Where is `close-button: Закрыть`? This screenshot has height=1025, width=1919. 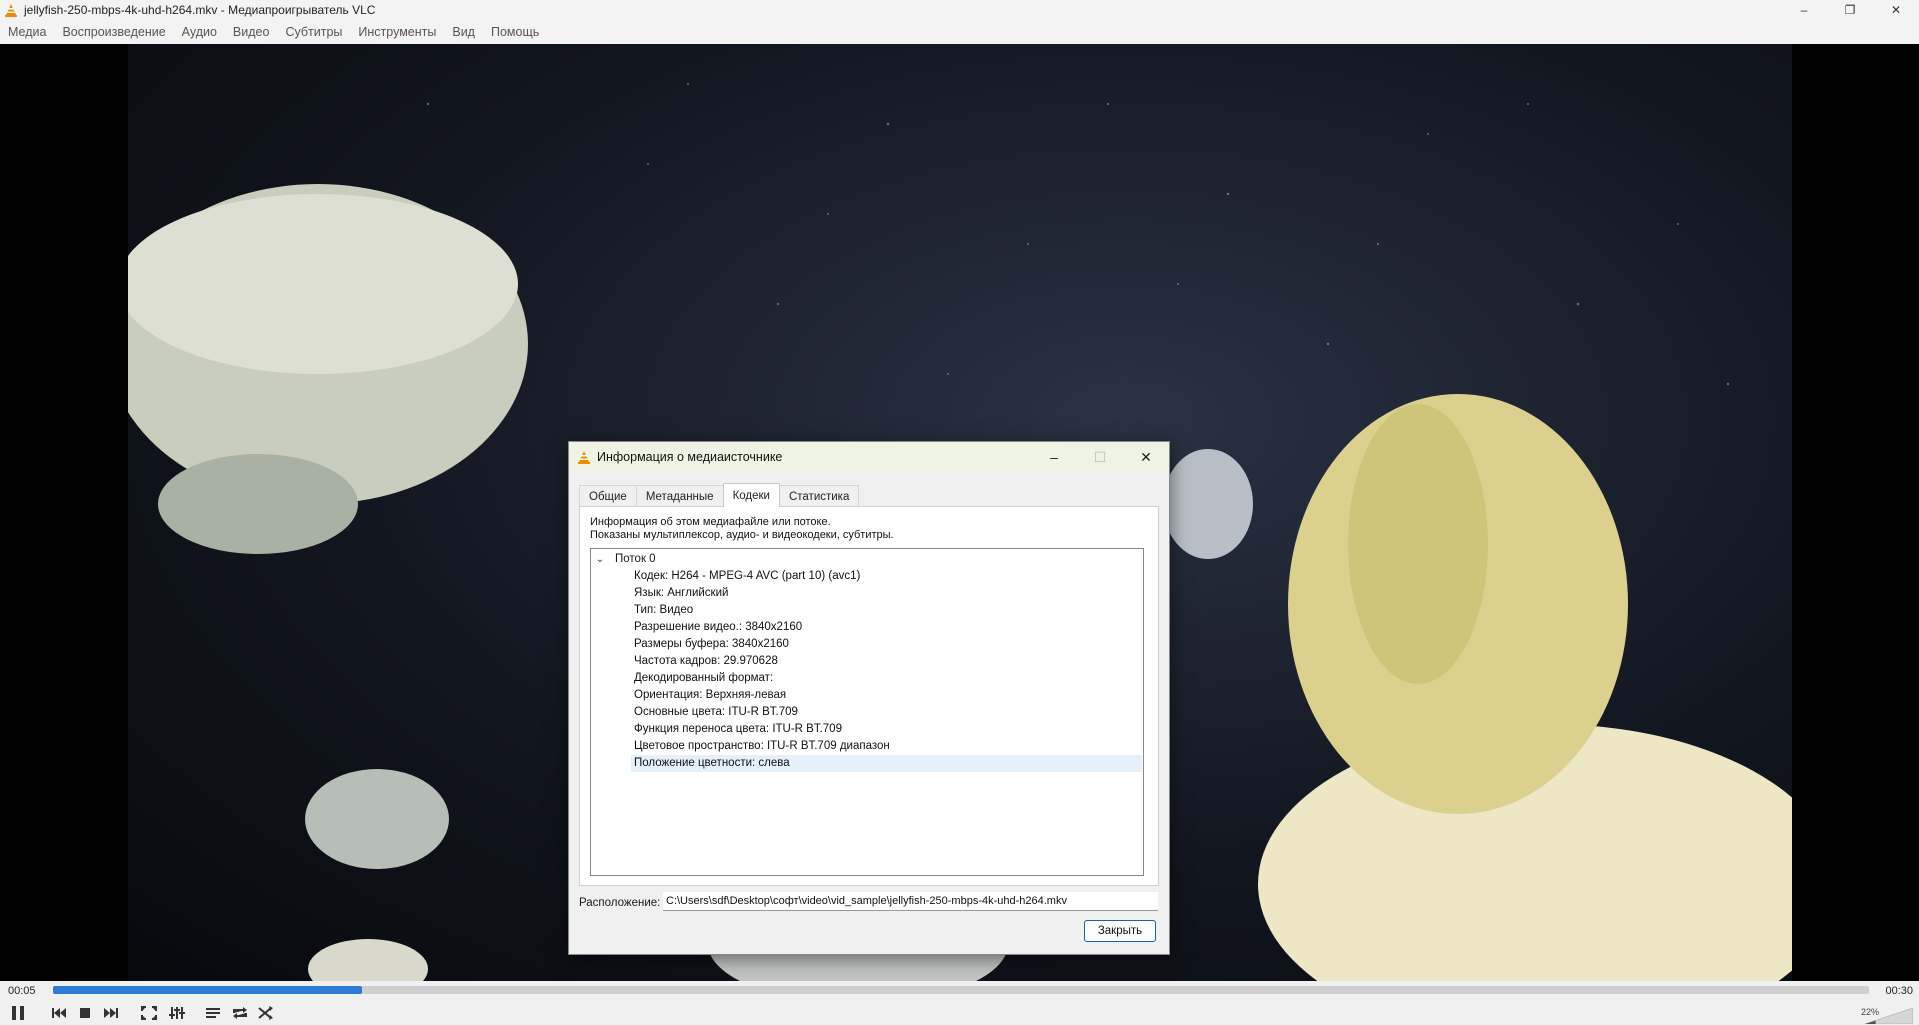
close-button: Закрыть is located at coordinates (1120, 931).